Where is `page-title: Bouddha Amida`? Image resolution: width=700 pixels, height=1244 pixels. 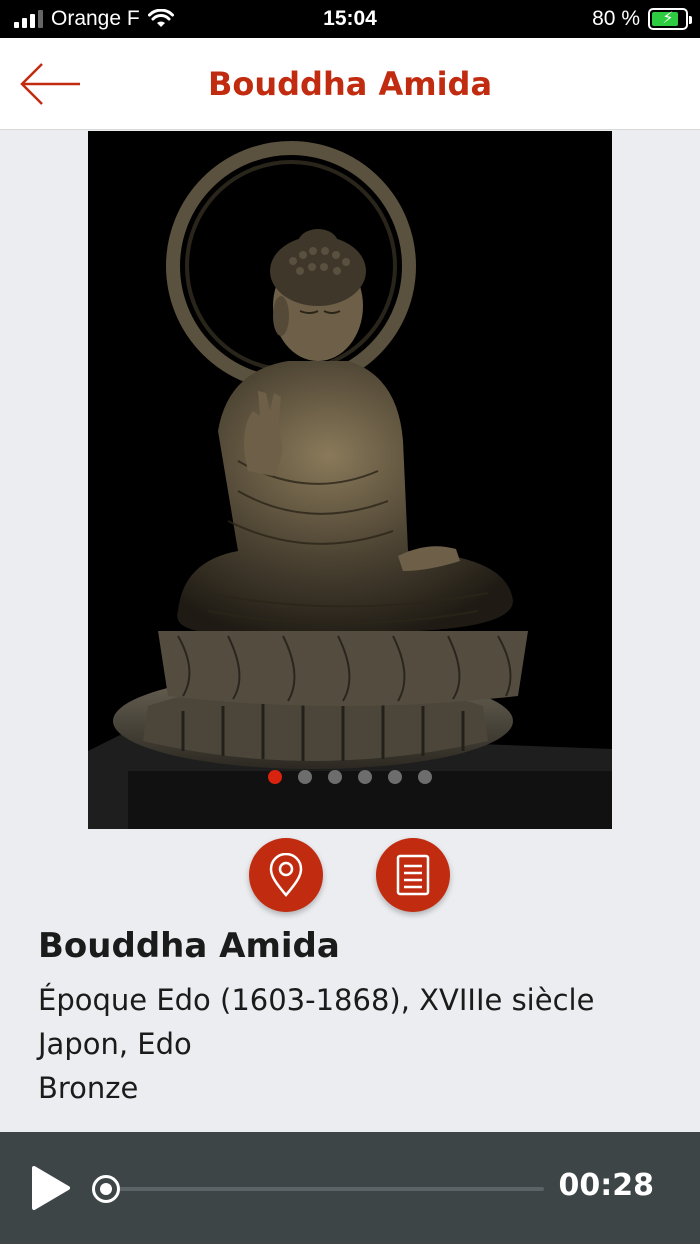
page-title: Bouddha Amida is located at coordinates (350, 84).